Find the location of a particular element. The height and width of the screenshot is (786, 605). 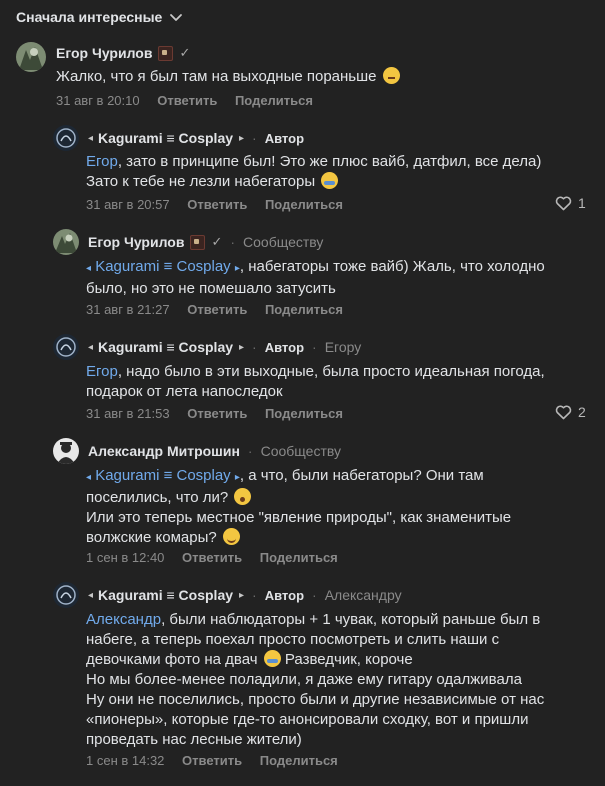

surprised-emoji-icon is located at coordinates (243, 496).